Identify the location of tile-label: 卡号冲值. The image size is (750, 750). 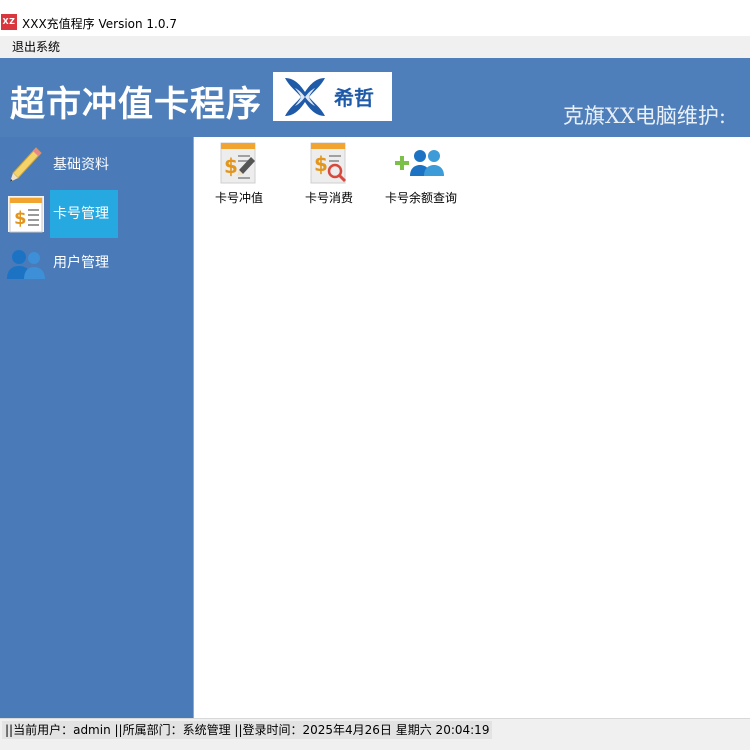
(238, 198).